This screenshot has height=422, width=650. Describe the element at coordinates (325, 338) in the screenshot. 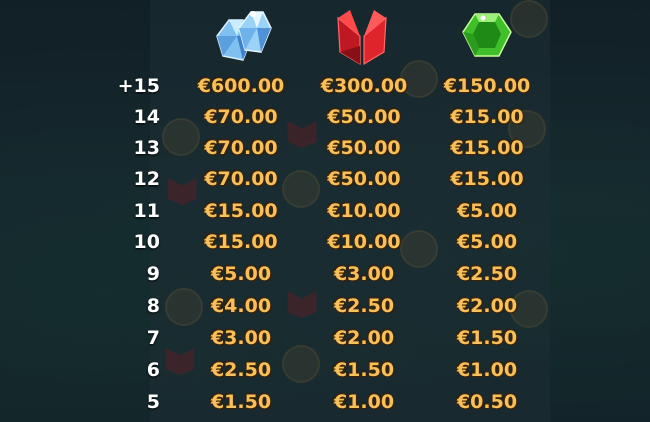

I see `paytable-row: 7 €3.00 €2.00 €1.50` at that location.